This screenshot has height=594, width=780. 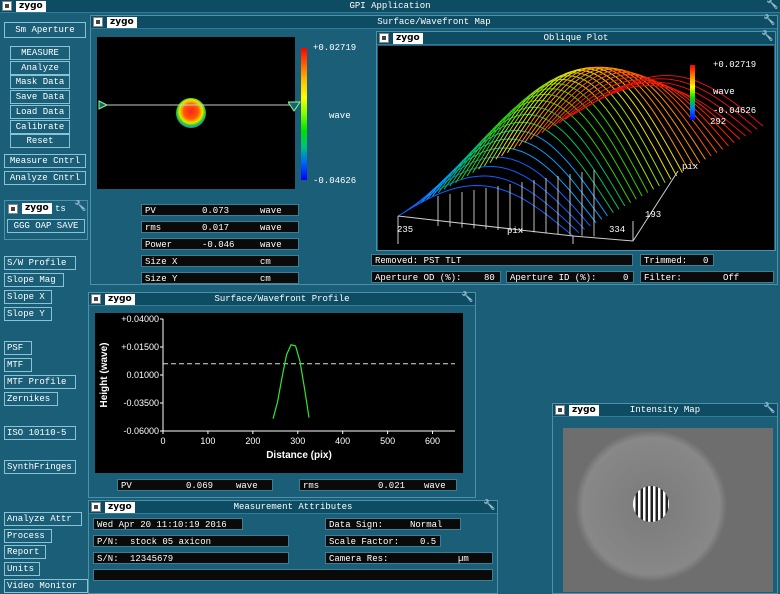 I want to click on sidebar-button-save-data: Save Data, so click(x=40, y=97).